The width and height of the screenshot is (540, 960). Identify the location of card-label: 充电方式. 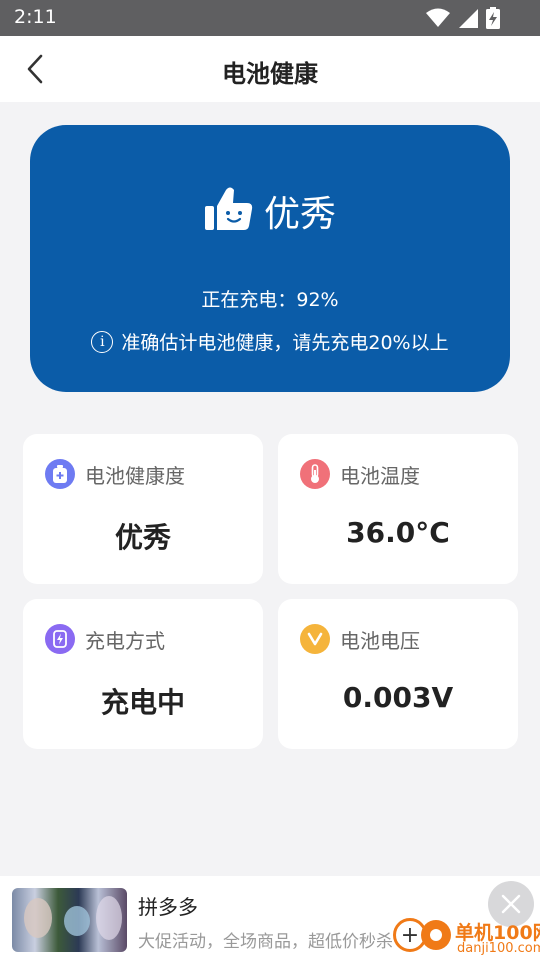
(125, 640).